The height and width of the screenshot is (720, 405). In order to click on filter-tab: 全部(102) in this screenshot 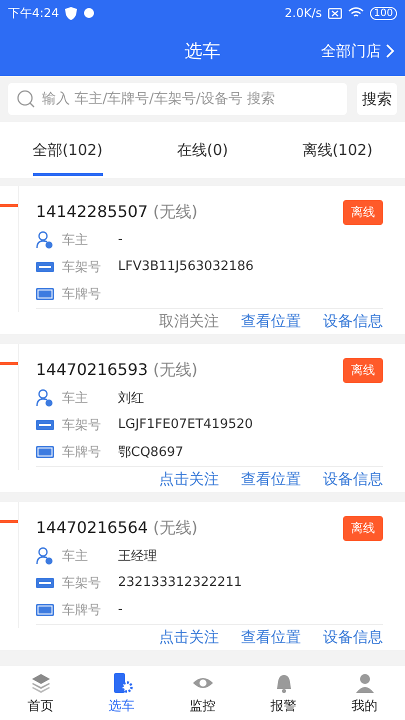, I will do `click(67, 150)`.